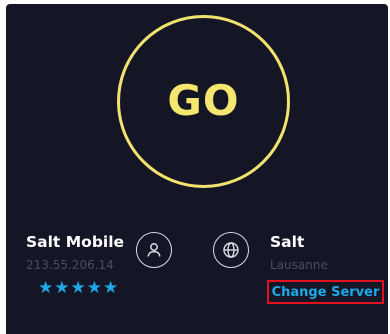 Image resolution: width=390 pixels, height=334 pixels. What do you see at coordinates (231, 250) in the screenshot?
I see `globe-icon` at bounding box center [231, 250].